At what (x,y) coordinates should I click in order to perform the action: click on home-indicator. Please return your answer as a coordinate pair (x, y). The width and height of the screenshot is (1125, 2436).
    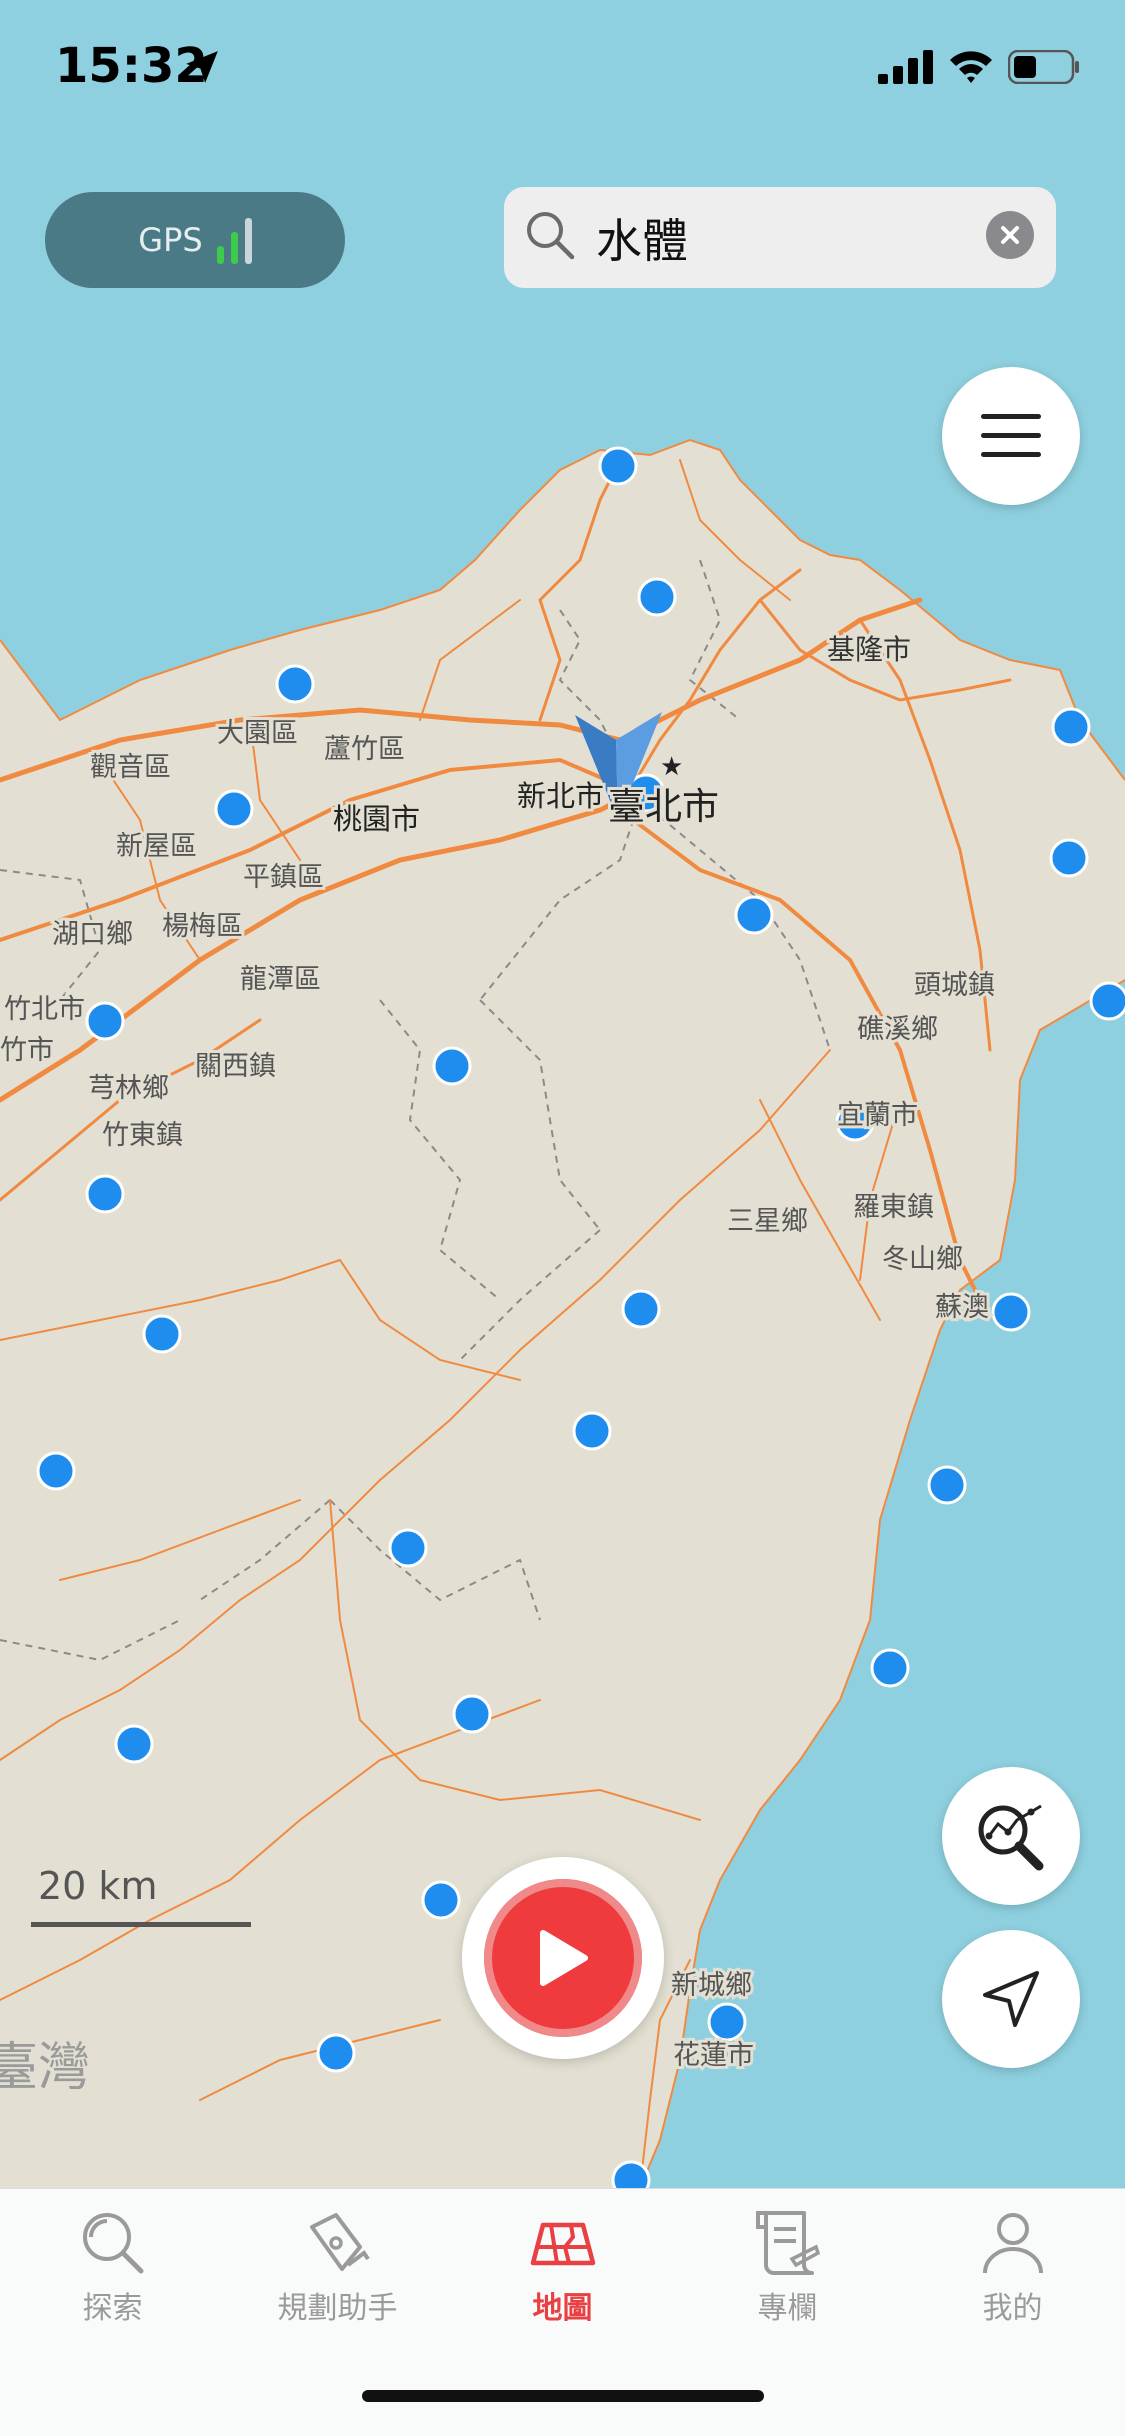
    Looking at the image, I should click on (563, 2396).